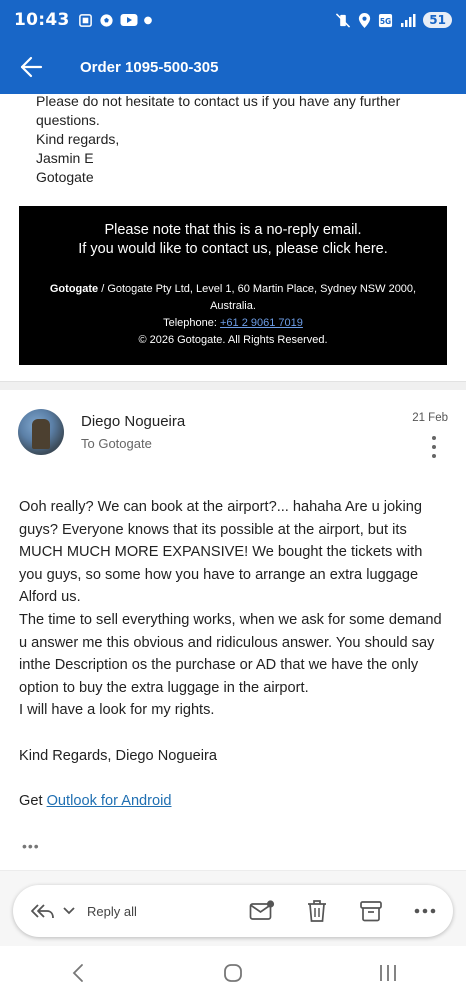  What do you see at coordinates (430, 418) in the screenshot?
I see `message-date: 21 Feb` at bounding box center [430, 418].